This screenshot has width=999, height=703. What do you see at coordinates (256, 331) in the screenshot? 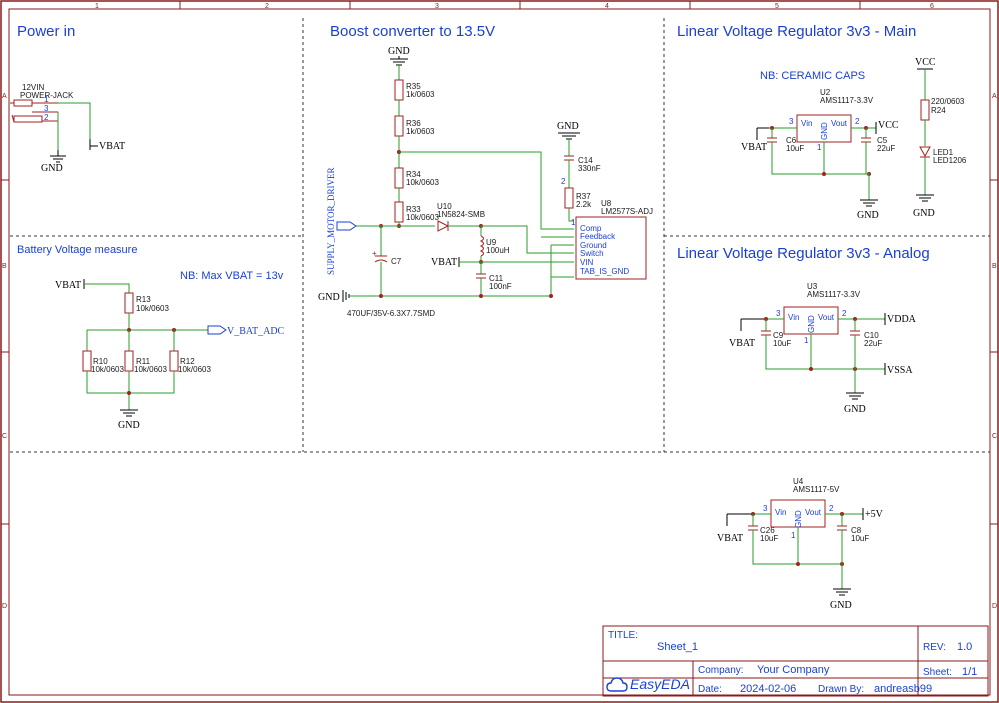
I see `net-v-bat-adc: V_BAT_ADC` at bounding box center [256, 331].